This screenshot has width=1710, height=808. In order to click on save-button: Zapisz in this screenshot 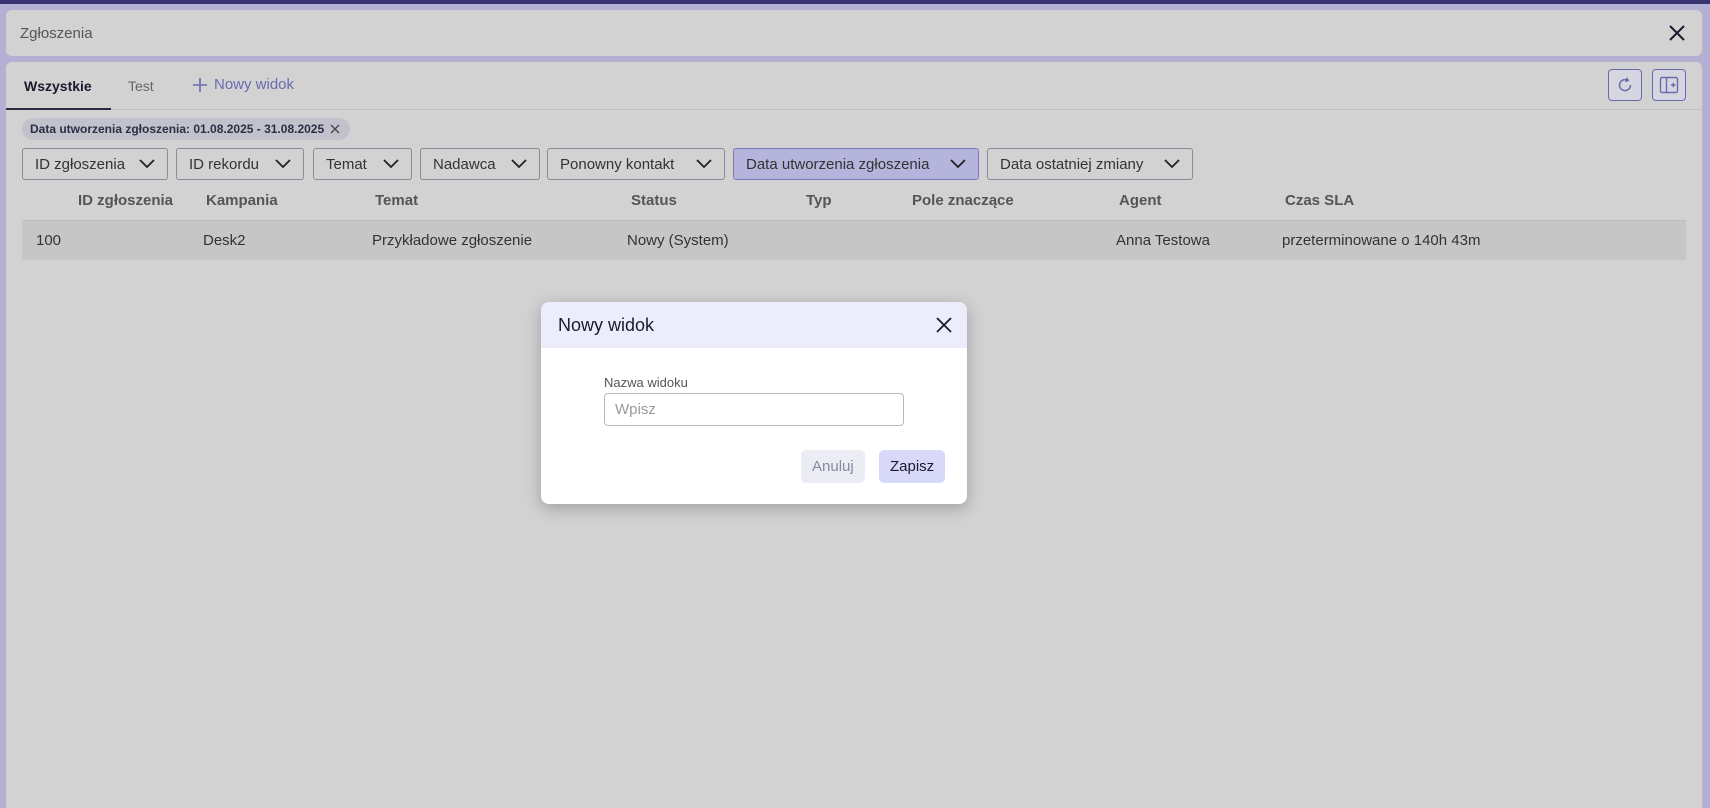, I will do `click(912, 466)`.